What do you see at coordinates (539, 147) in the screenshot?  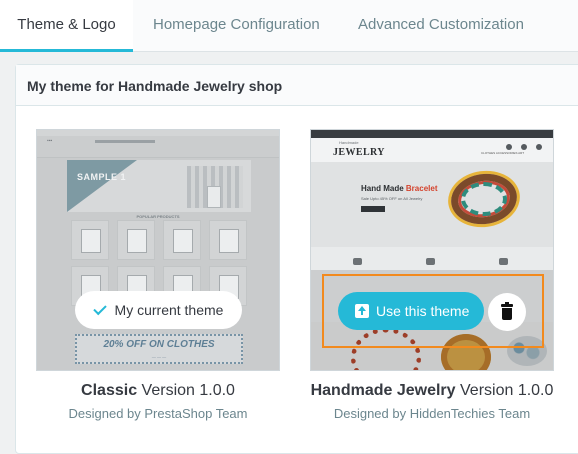 I see `preview-cart-icon` at bounding box center [539, 147].